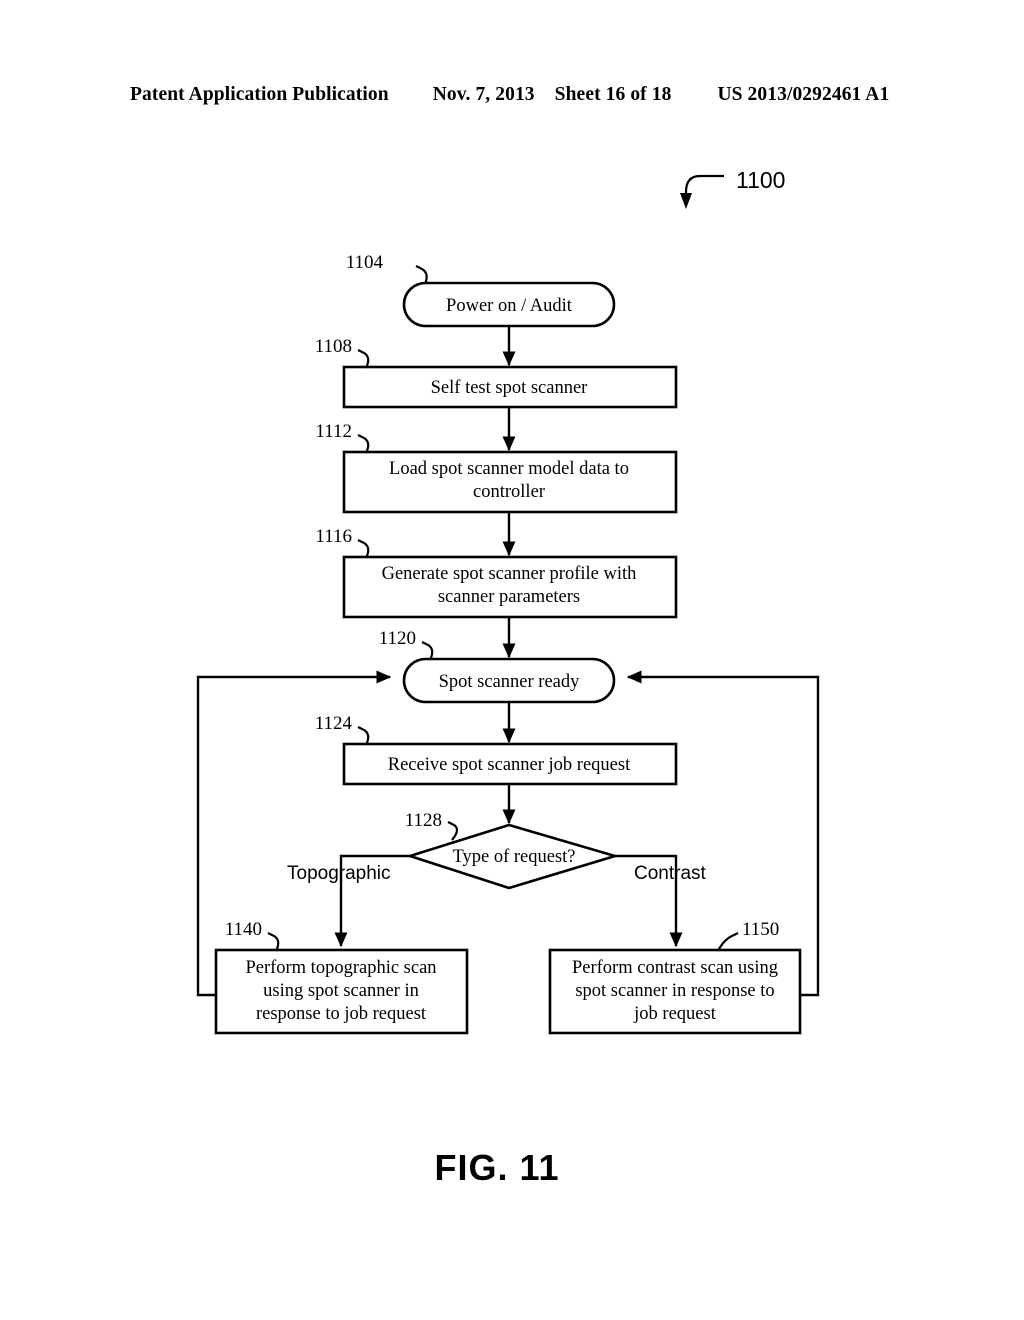 The image size is (1024, 1320). Describe the element at coordinates (365, 262) in the screenshot. I see `node-1104-ref: 1104` at that location.